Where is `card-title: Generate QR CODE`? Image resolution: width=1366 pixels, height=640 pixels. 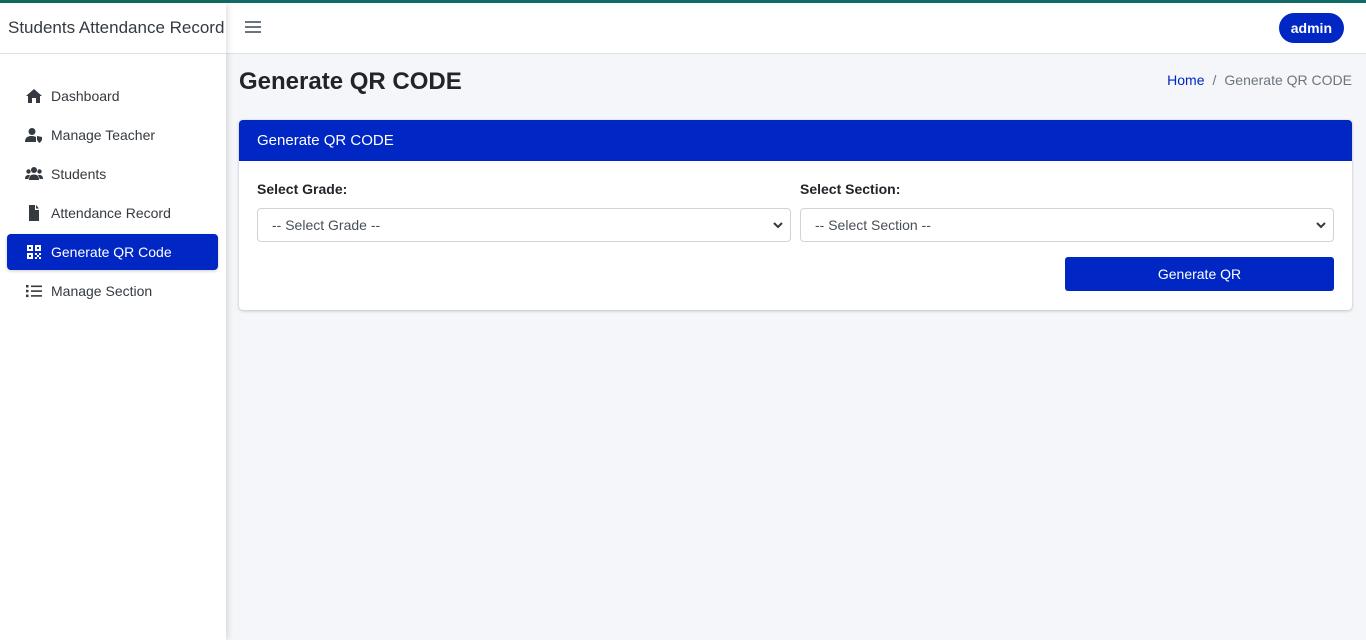 card-title: Generate QR CODE is located at coordinates (795, 140).